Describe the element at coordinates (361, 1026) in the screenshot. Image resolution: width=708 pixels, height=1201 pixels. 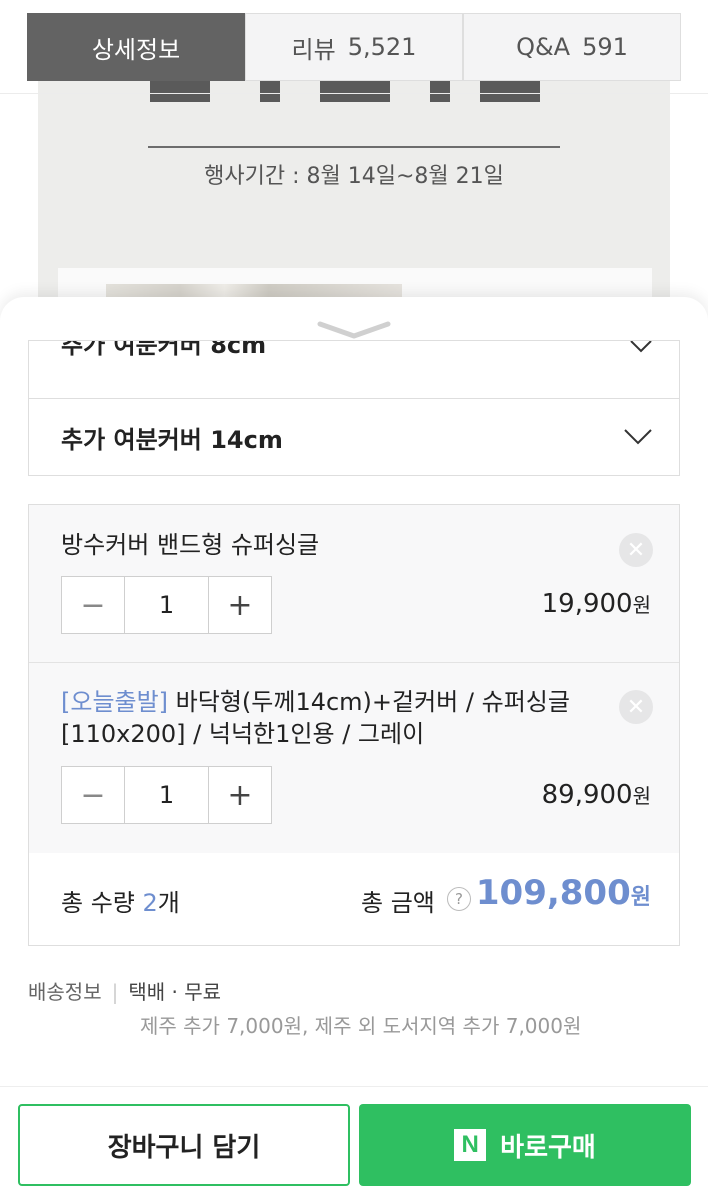
I see `shipping-note: 제주 추가 7,000원, 제주 외 도서지역 추가 7,000원` at that location.